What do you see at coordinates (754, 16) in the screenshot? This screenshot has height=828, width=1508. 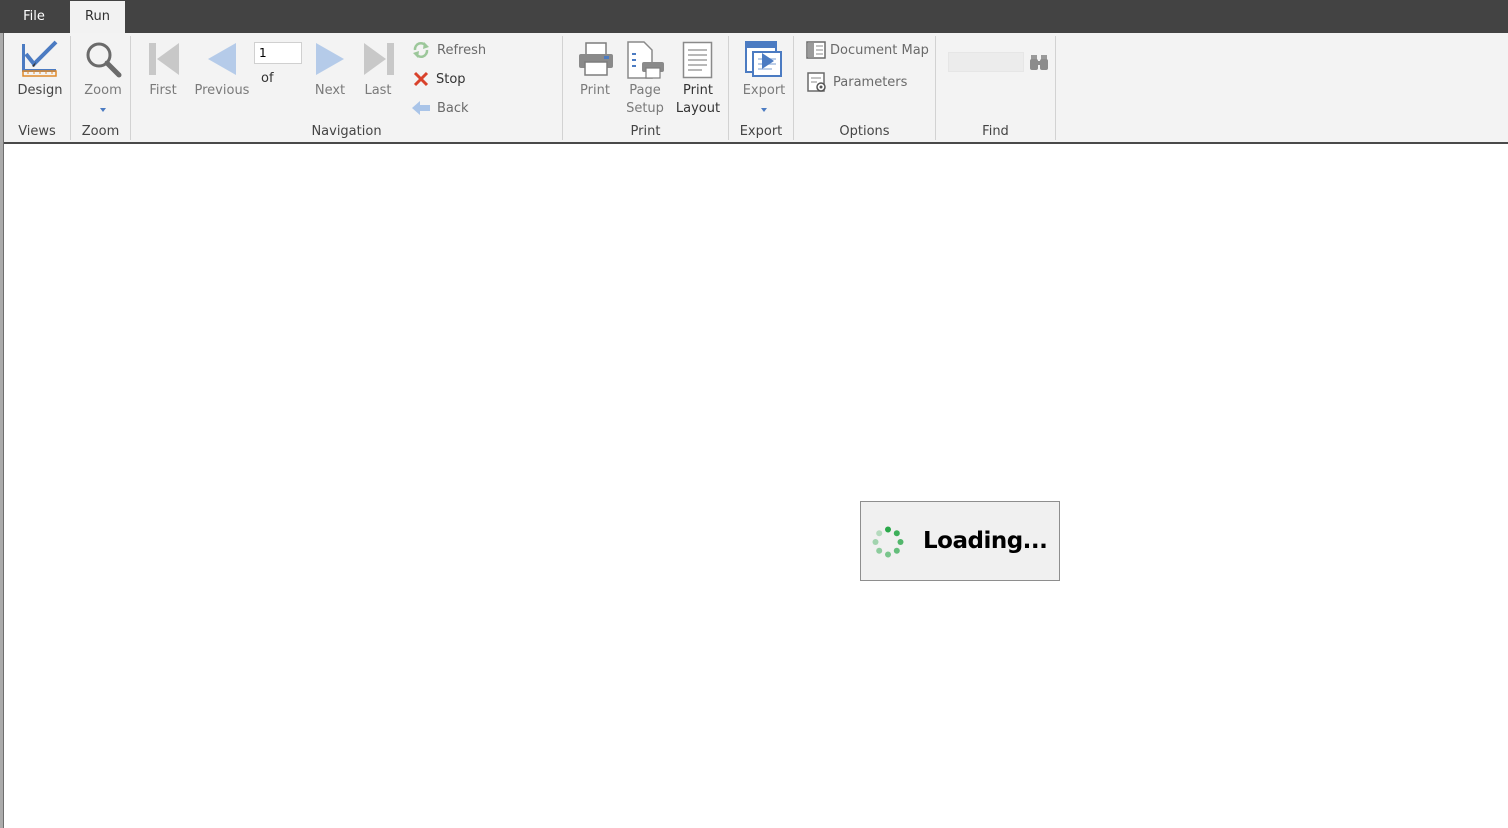 I see `menu-bar: File Run` at bounding box center [754, 16].